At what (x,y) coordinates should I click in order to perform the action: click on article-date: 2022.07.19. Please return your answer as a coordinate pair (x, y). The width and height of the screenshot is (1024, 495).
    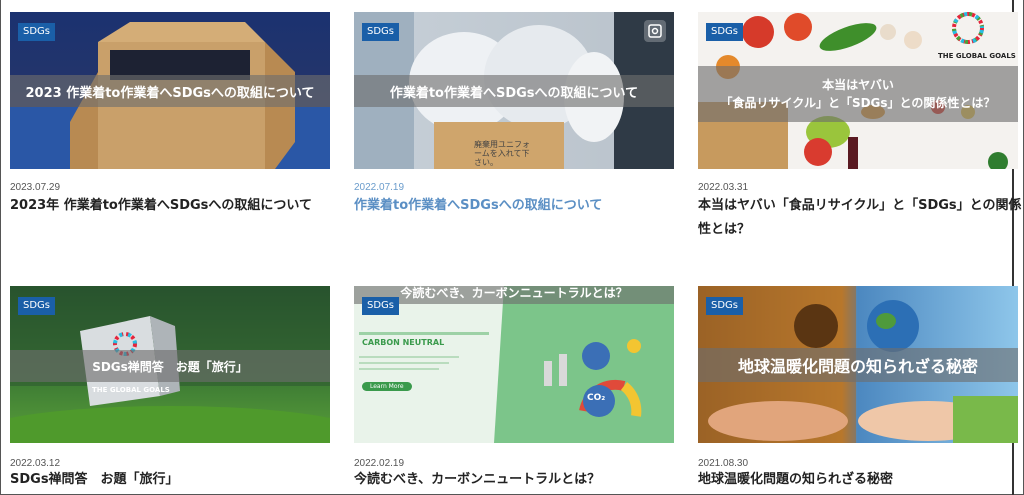
    Looking at the image, I should click on (379, 187).